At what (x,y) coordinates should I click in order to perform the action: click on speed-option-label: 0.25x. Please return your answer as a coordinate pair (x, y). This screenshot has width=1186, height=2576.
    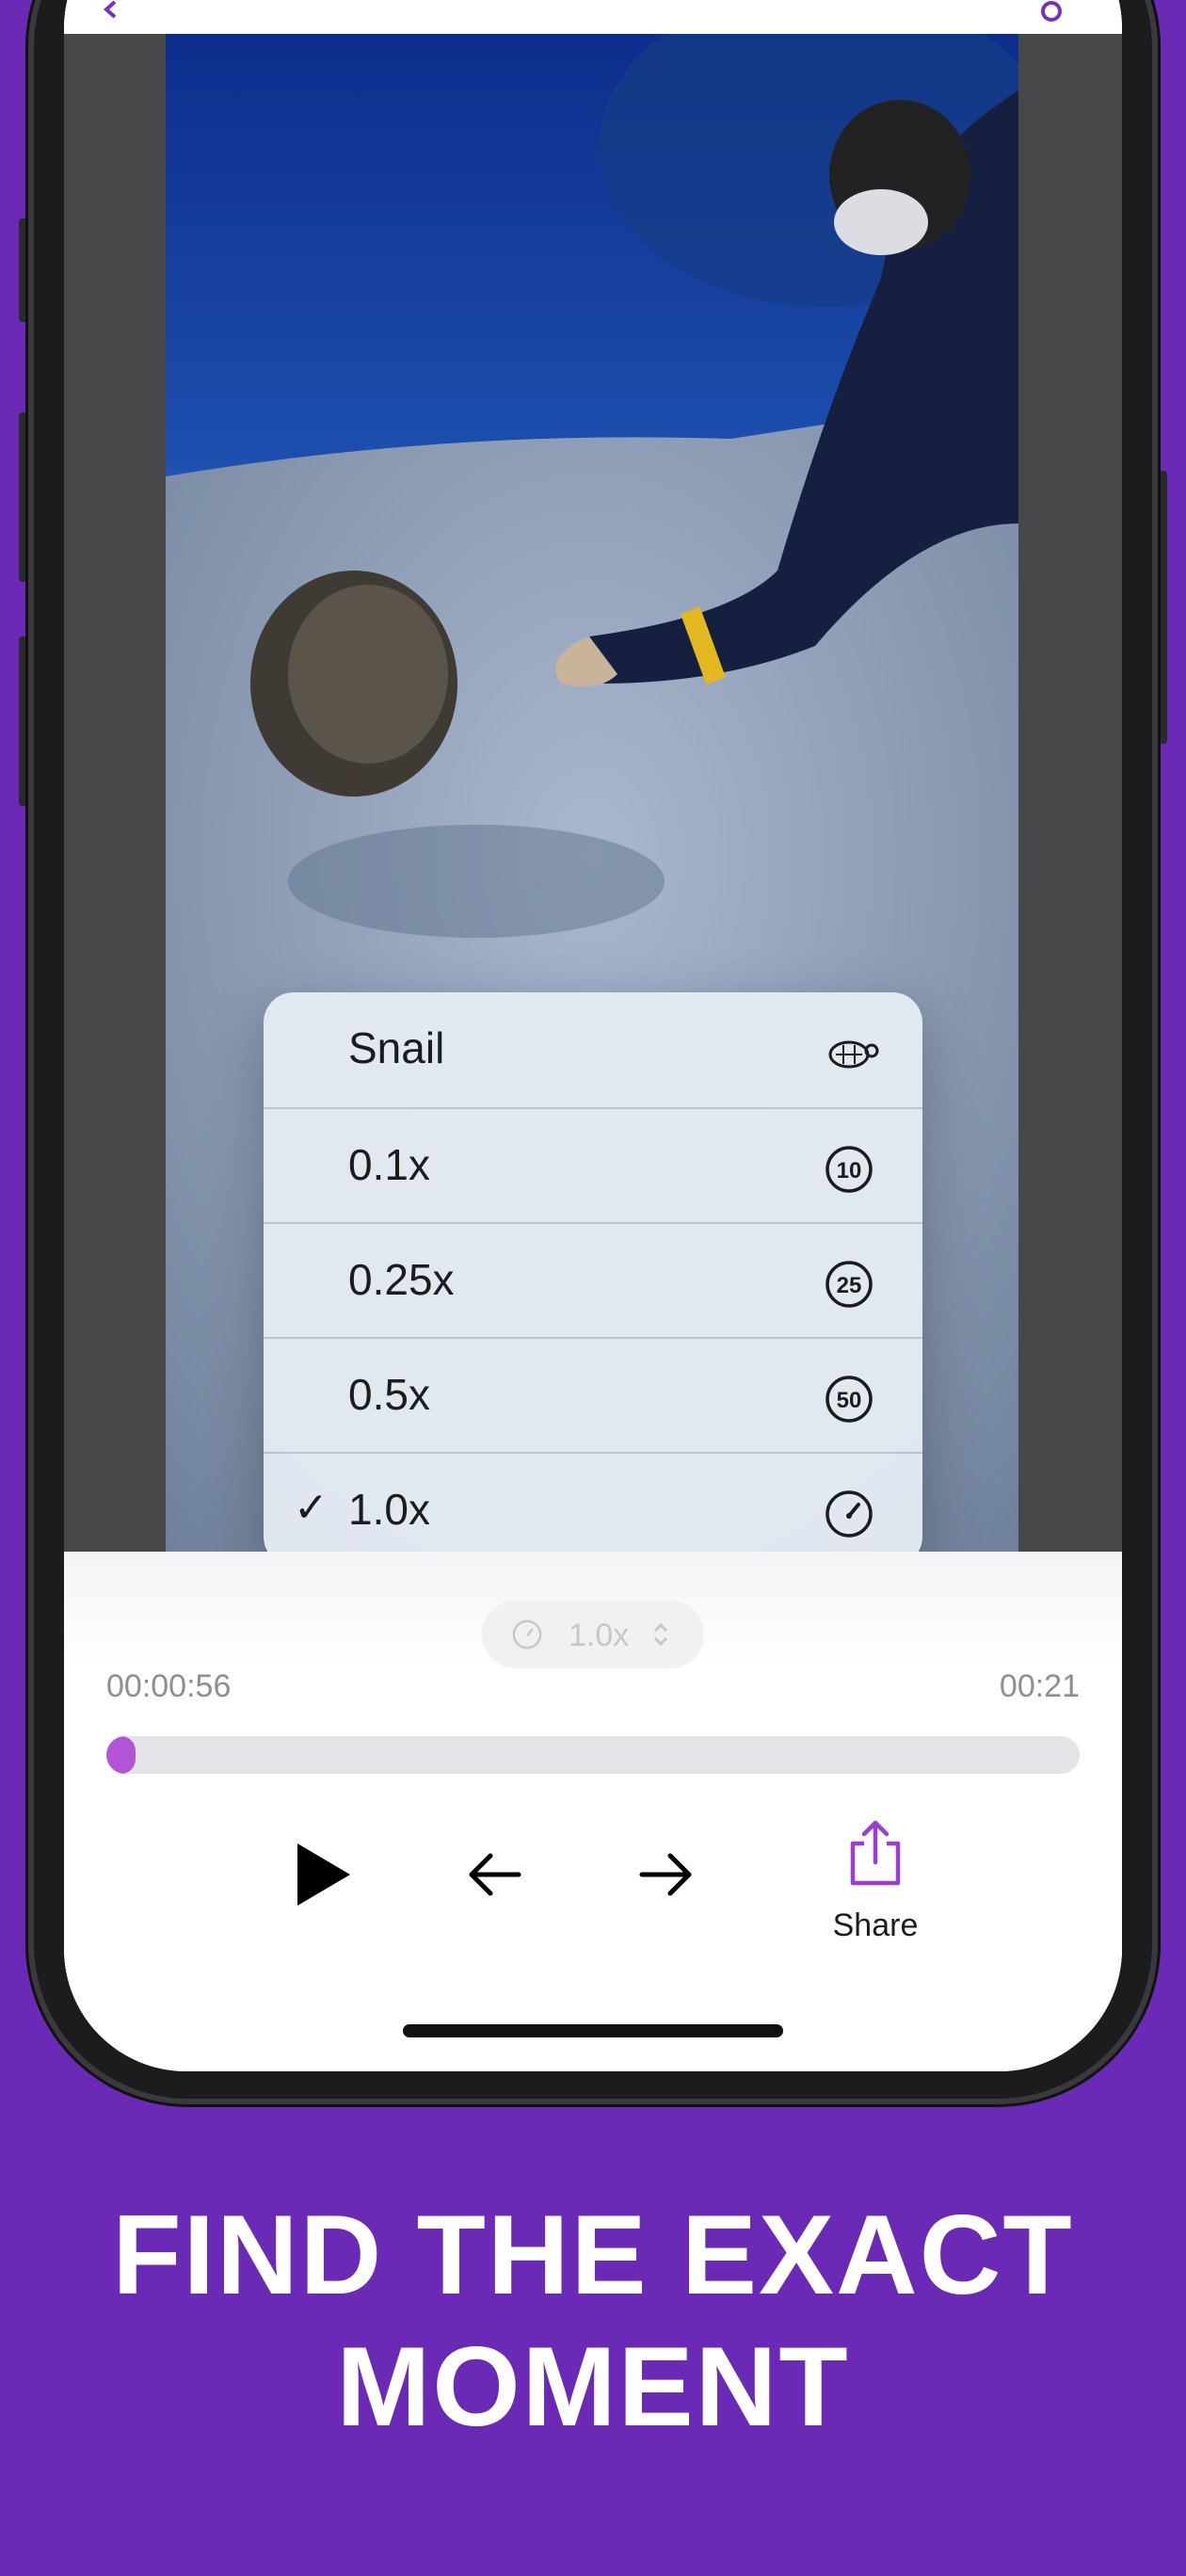
    Looking at the image, I should click on (401, 1279).